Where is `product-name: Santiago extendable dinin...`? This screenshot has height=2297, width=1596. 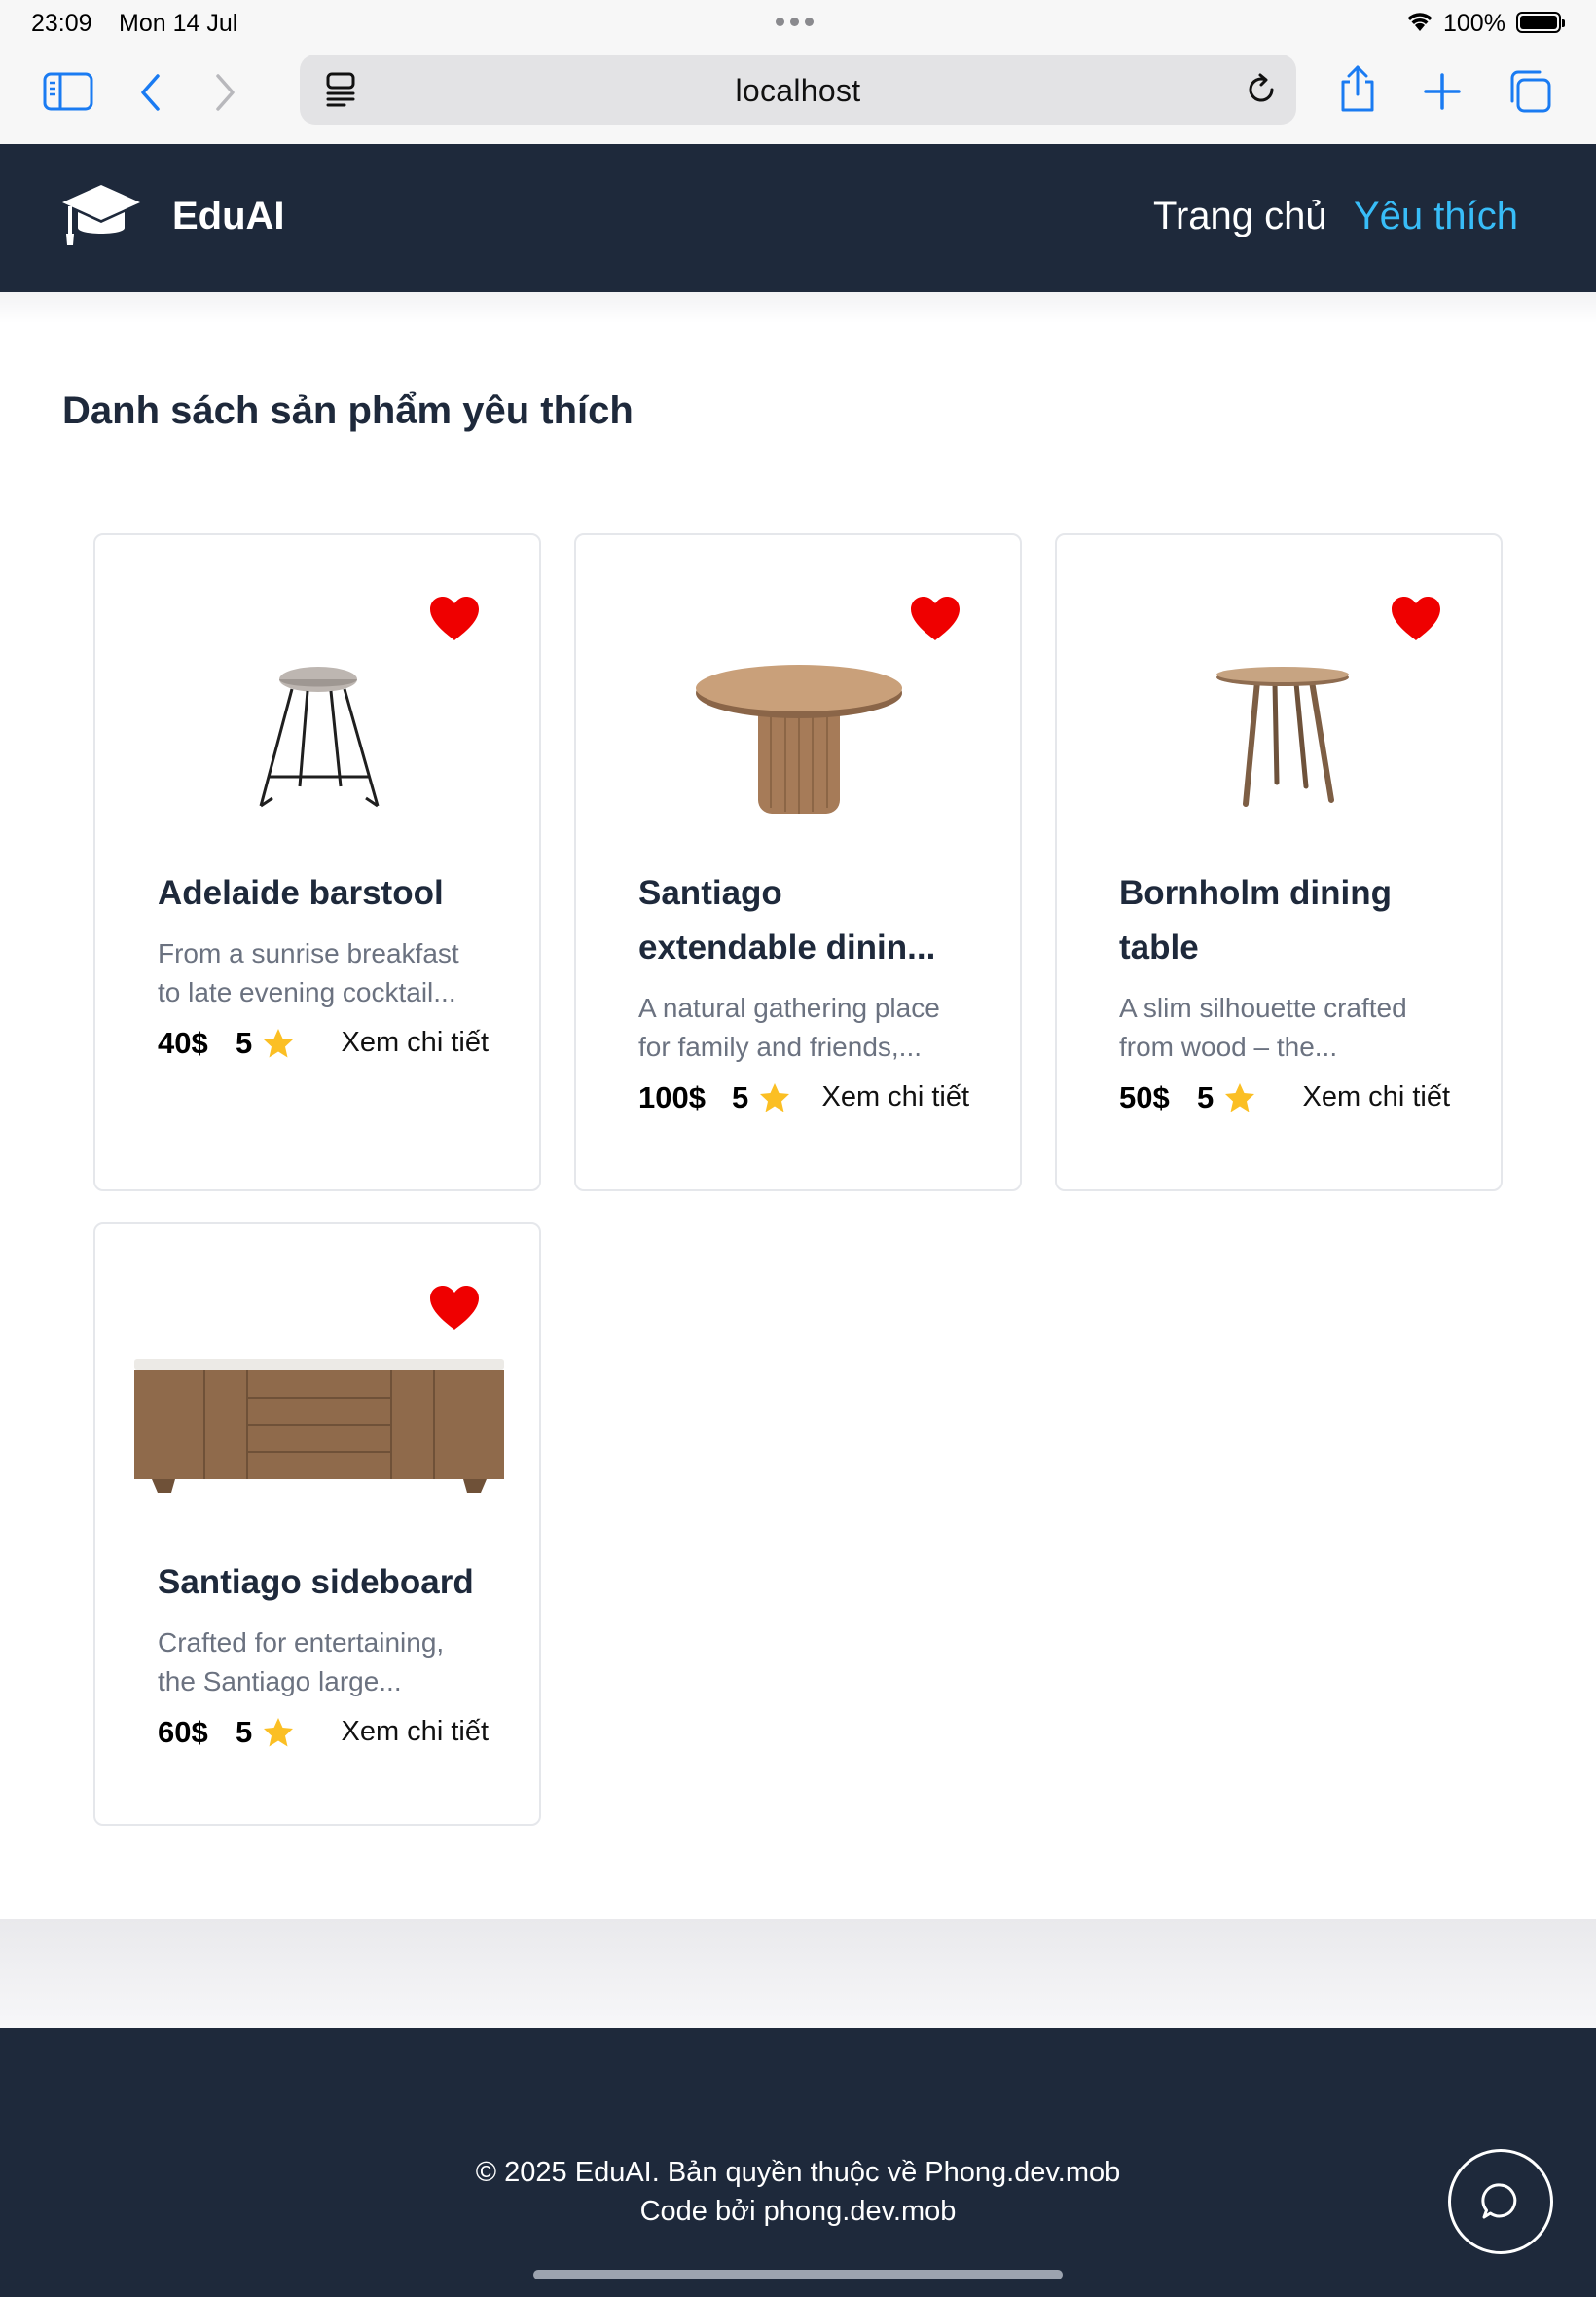
product-name: Santiago extendable dinin... is located at coordinates (803, 920).